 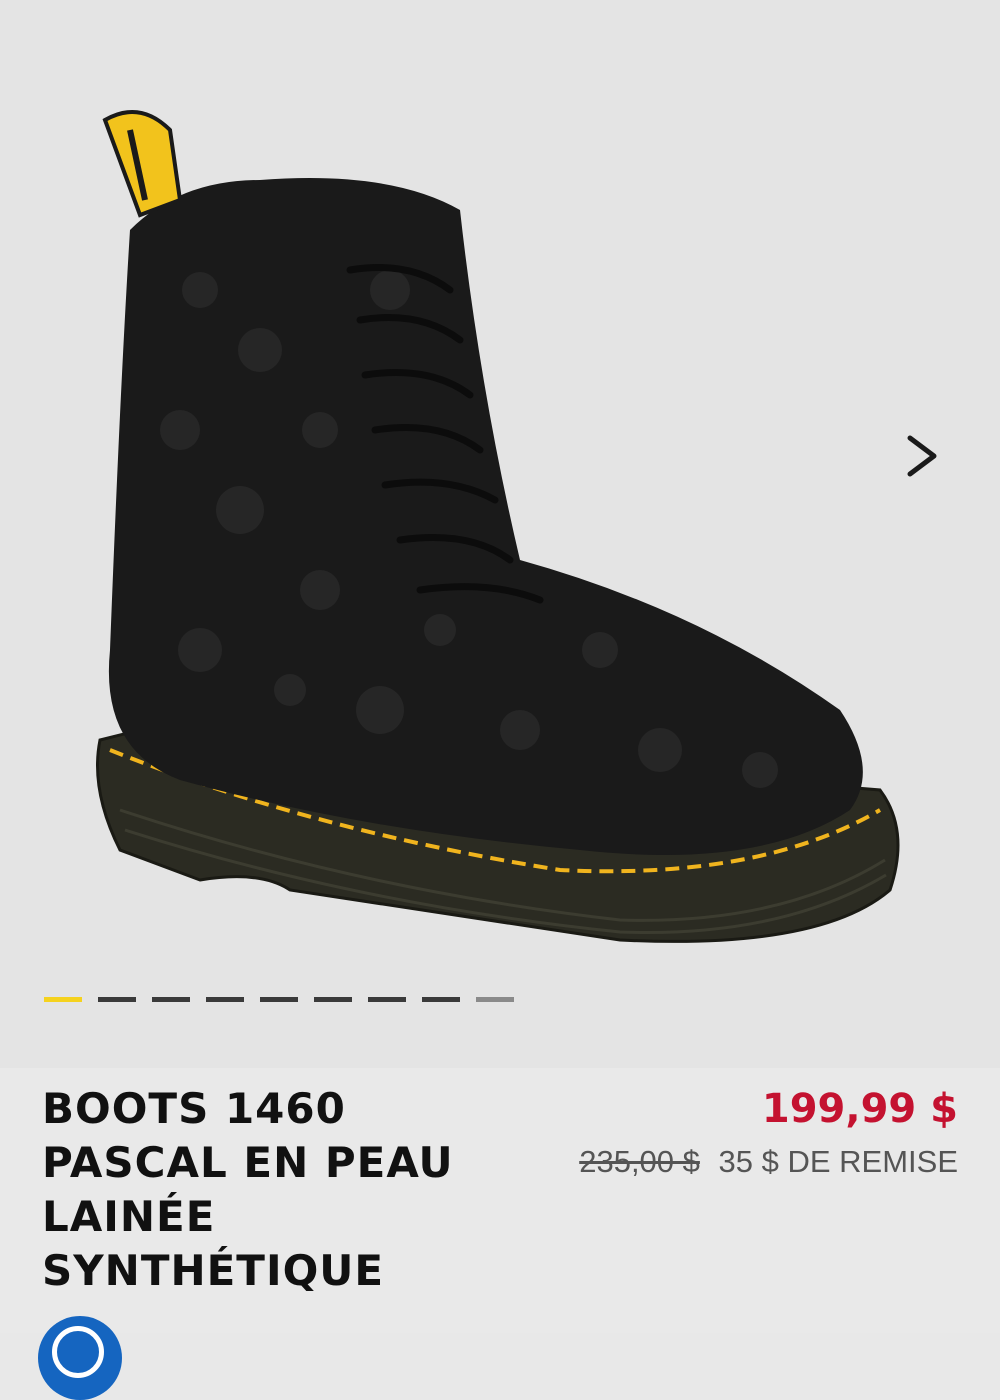 I want to click on discount-amount: 35 $ DE REMISE, so click(x=838, y=1161).